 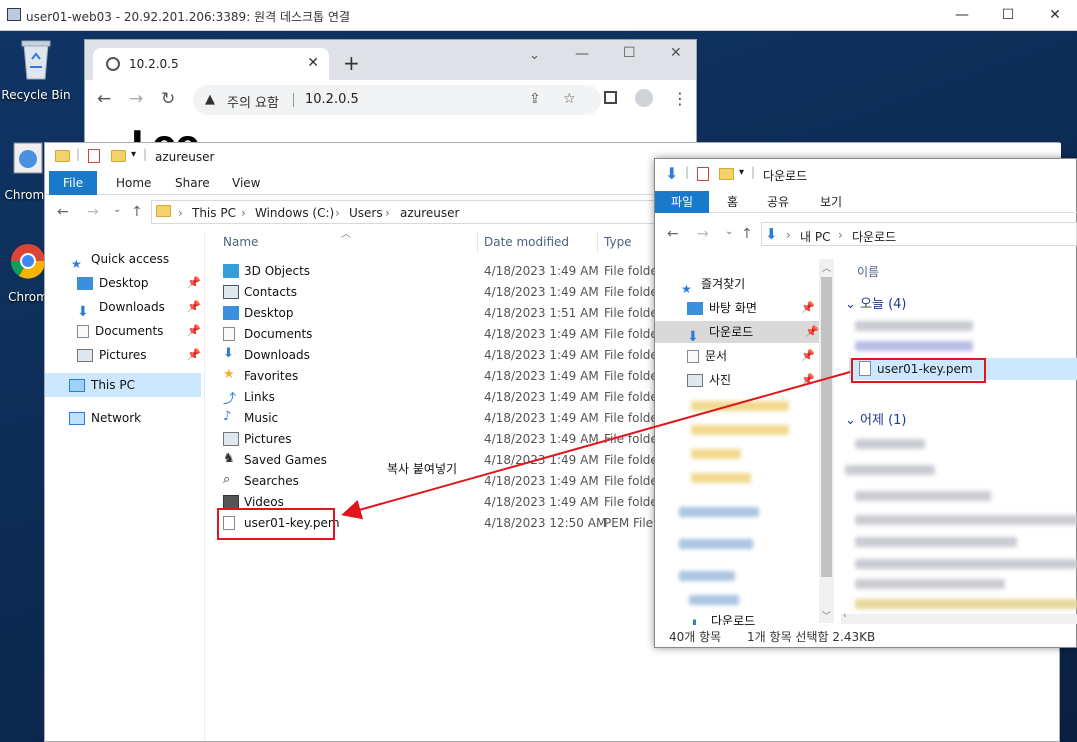 I want to click on annotation-arrow, so click(x=596, y=445).